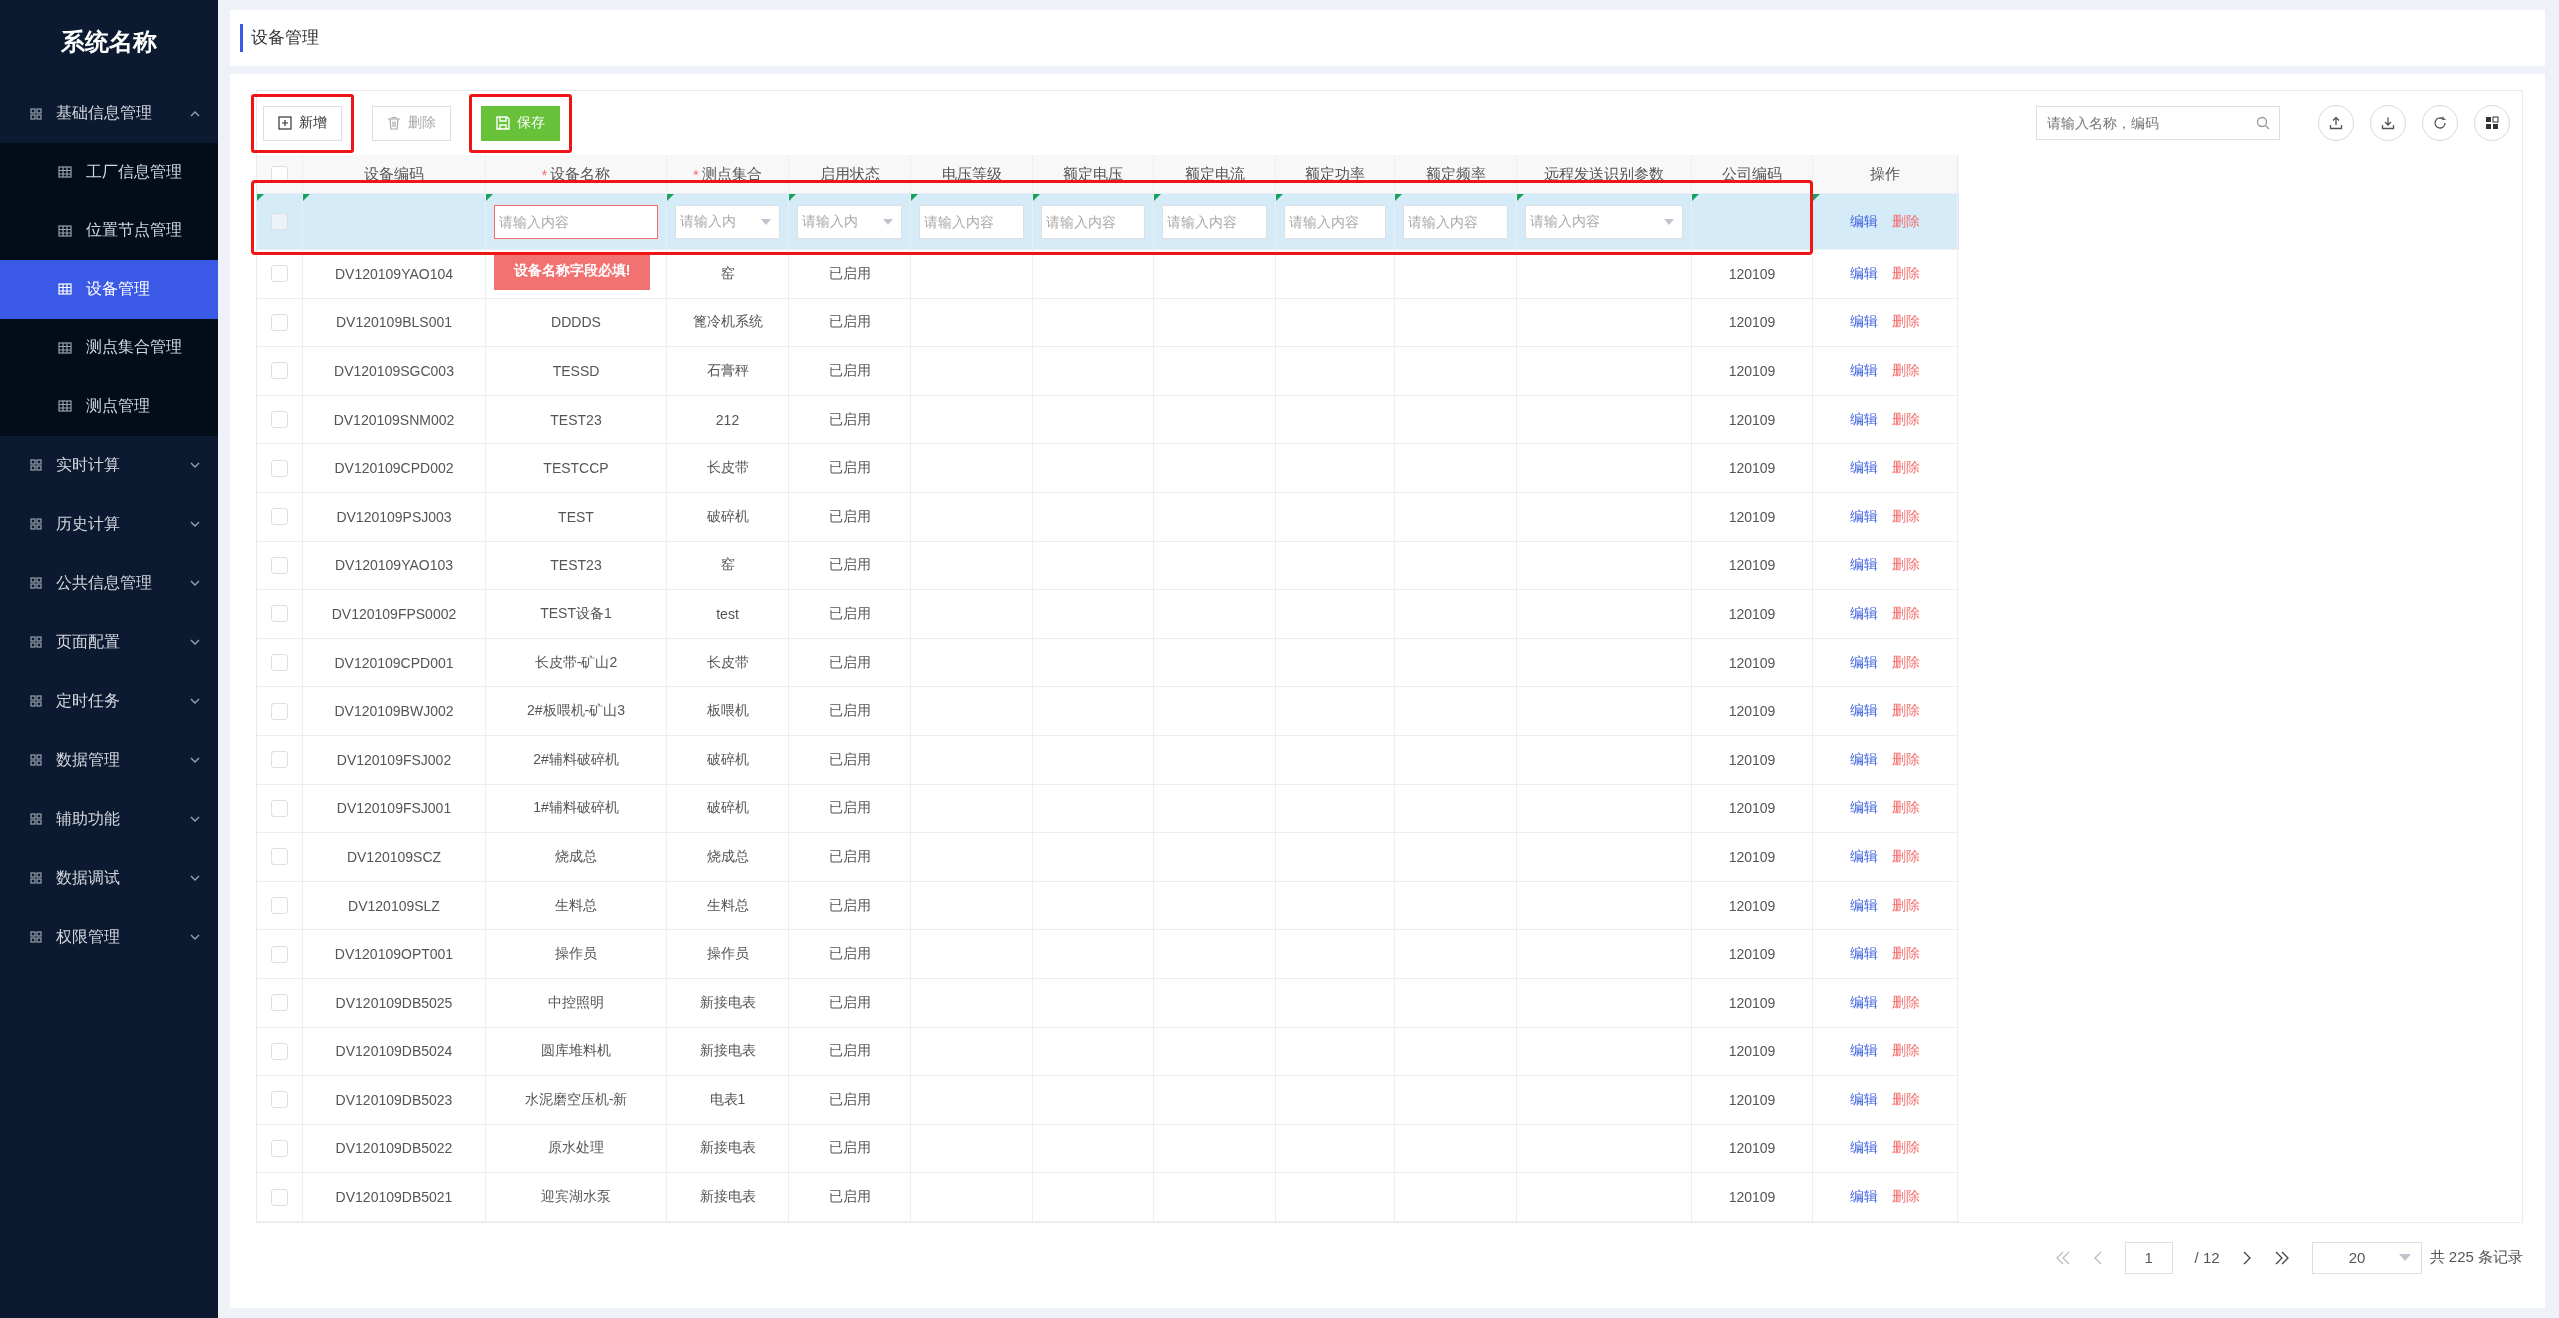 This screenshot has width=2559, height=1318. Describe the element at coordinates (109, 347) in the screenshot. I see `submenu-item: 测点集合管理` at that location.